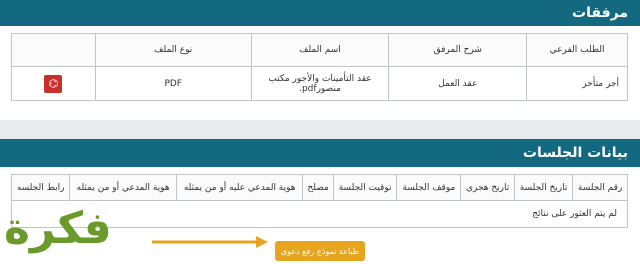 This screenshot has height=264, width=640. Describe the element at coordinates (320, 153) in the screenshot. I see `sessions-header: بيانات الجلسات` at that location.